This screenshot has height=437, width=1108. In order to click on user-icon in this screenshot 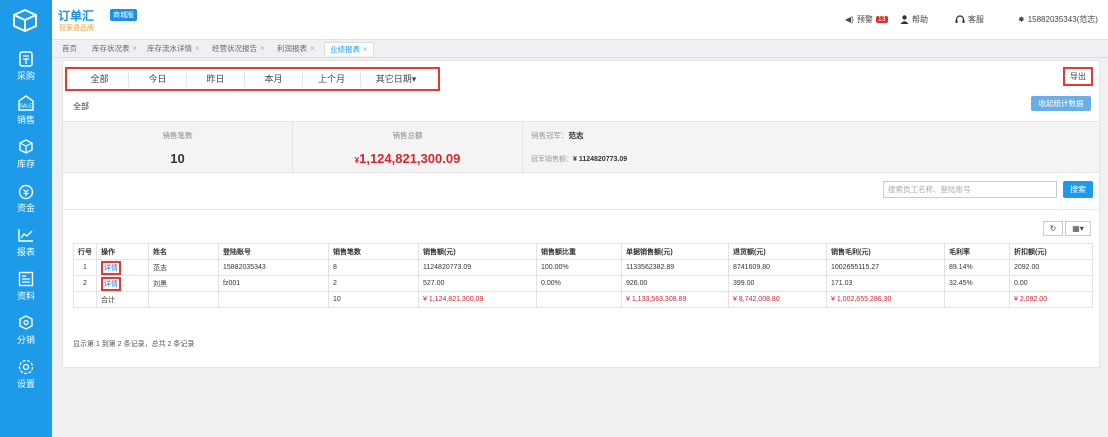, I will do `click(904, 19)`.